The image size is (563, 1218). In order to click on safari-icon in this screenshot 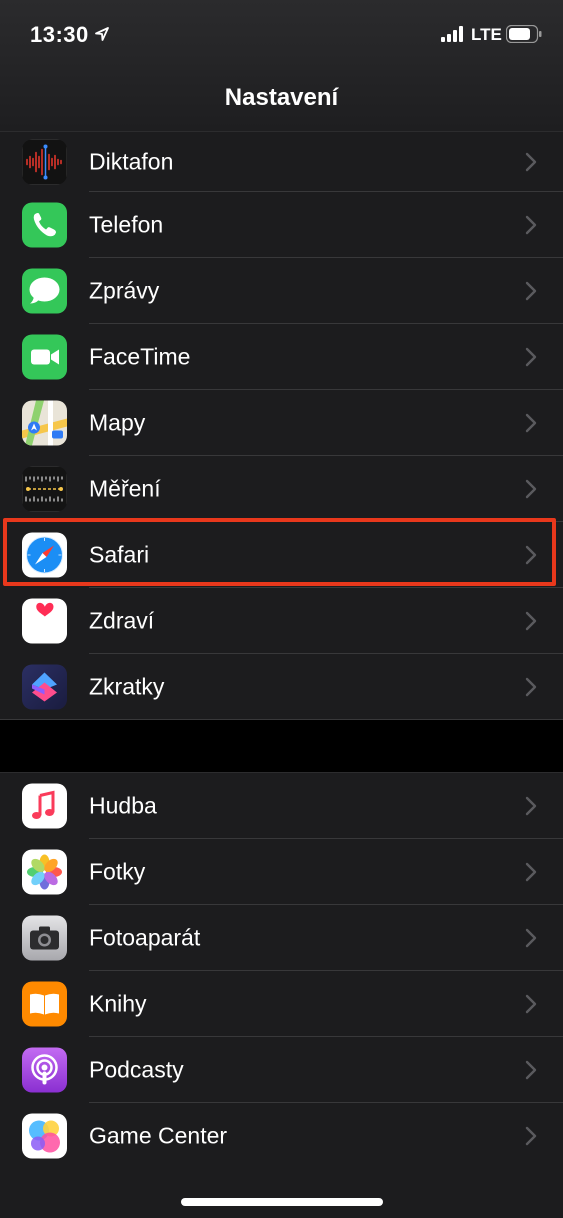, I will do `click(44, 555)`.